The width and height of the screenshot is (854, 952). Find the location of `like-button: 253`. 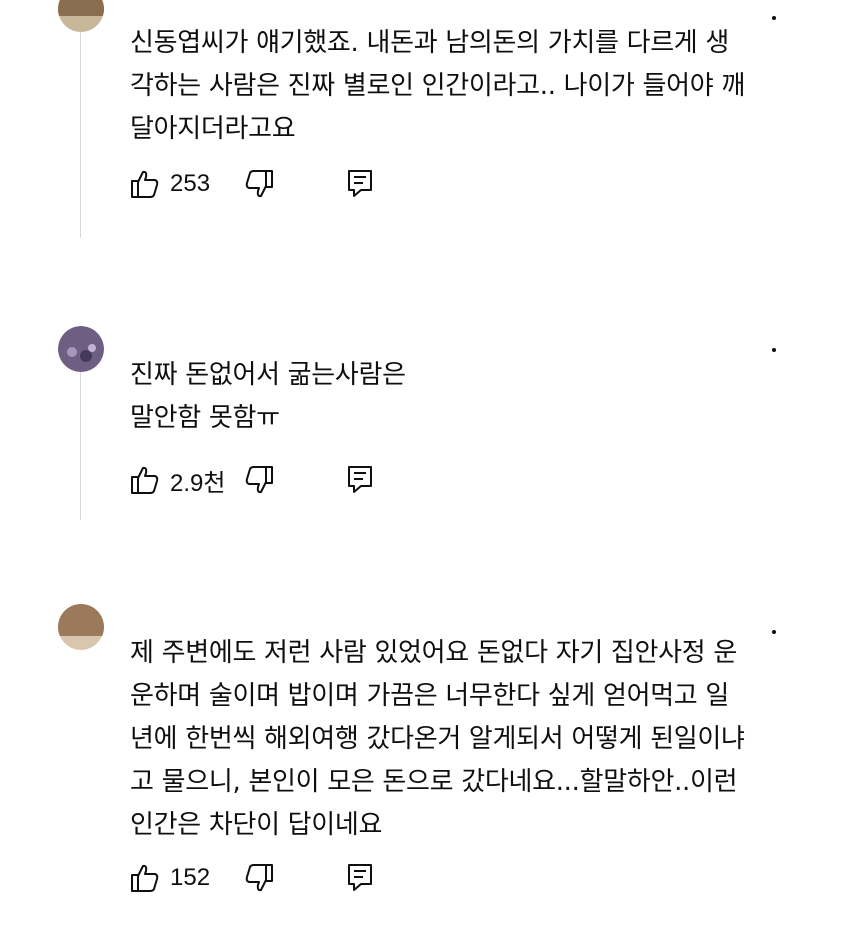

like-button: 253 is located at coordinates (170, 184).